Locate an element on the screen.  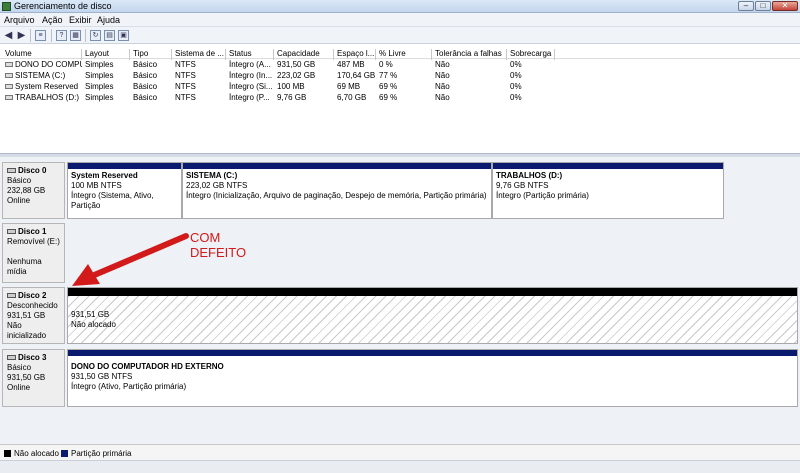
column-header-volume: Volume is located at coordinates (42, 54).